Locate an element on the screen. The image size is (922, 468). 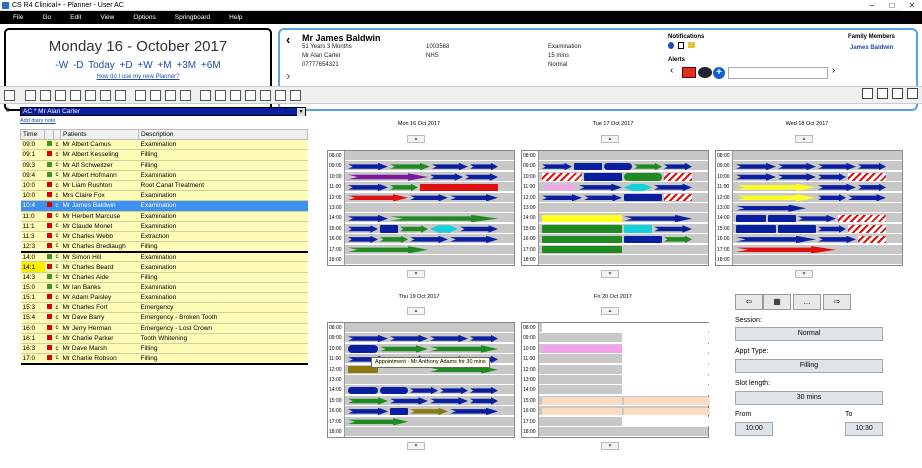
add-alert-icon: + is located at coordinates (719, 73).